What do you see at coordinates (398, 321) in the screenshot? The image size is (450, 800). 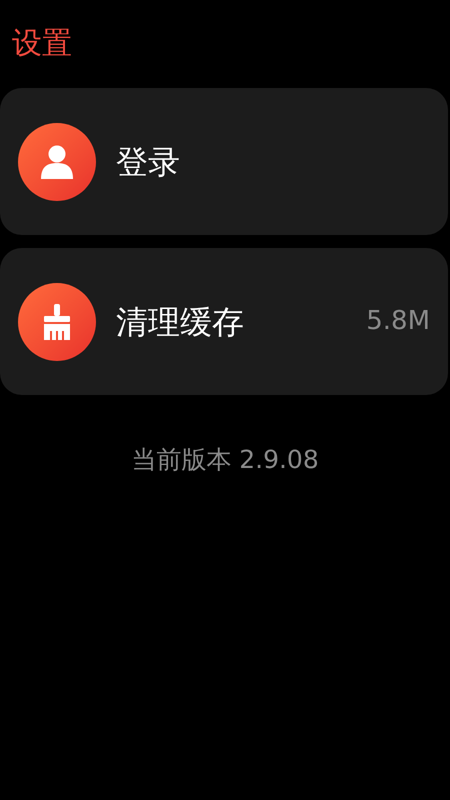 I see `item-value: 5.8M` at bounding box center [398, 321].